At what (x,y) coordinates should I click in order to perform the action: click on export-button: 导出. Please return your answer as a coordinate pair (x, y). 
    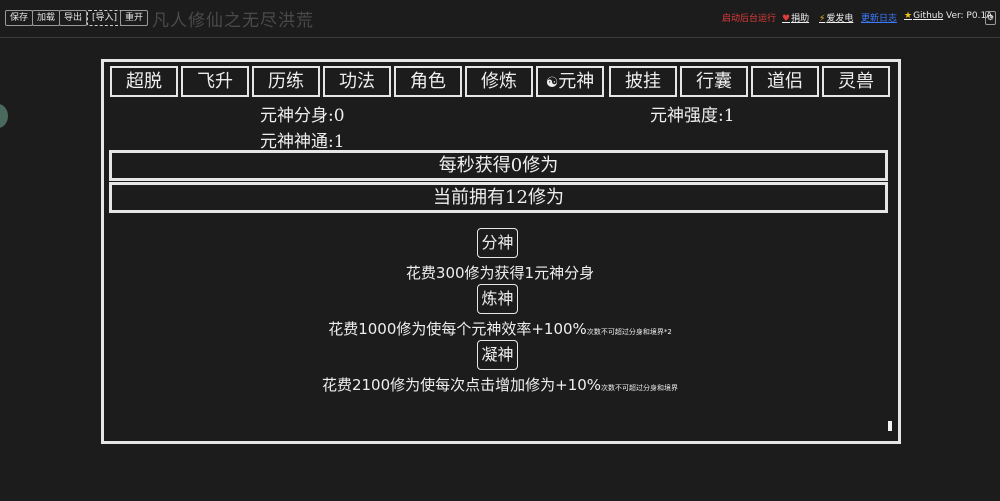
    Looking at the image, I should click on (73, 18).